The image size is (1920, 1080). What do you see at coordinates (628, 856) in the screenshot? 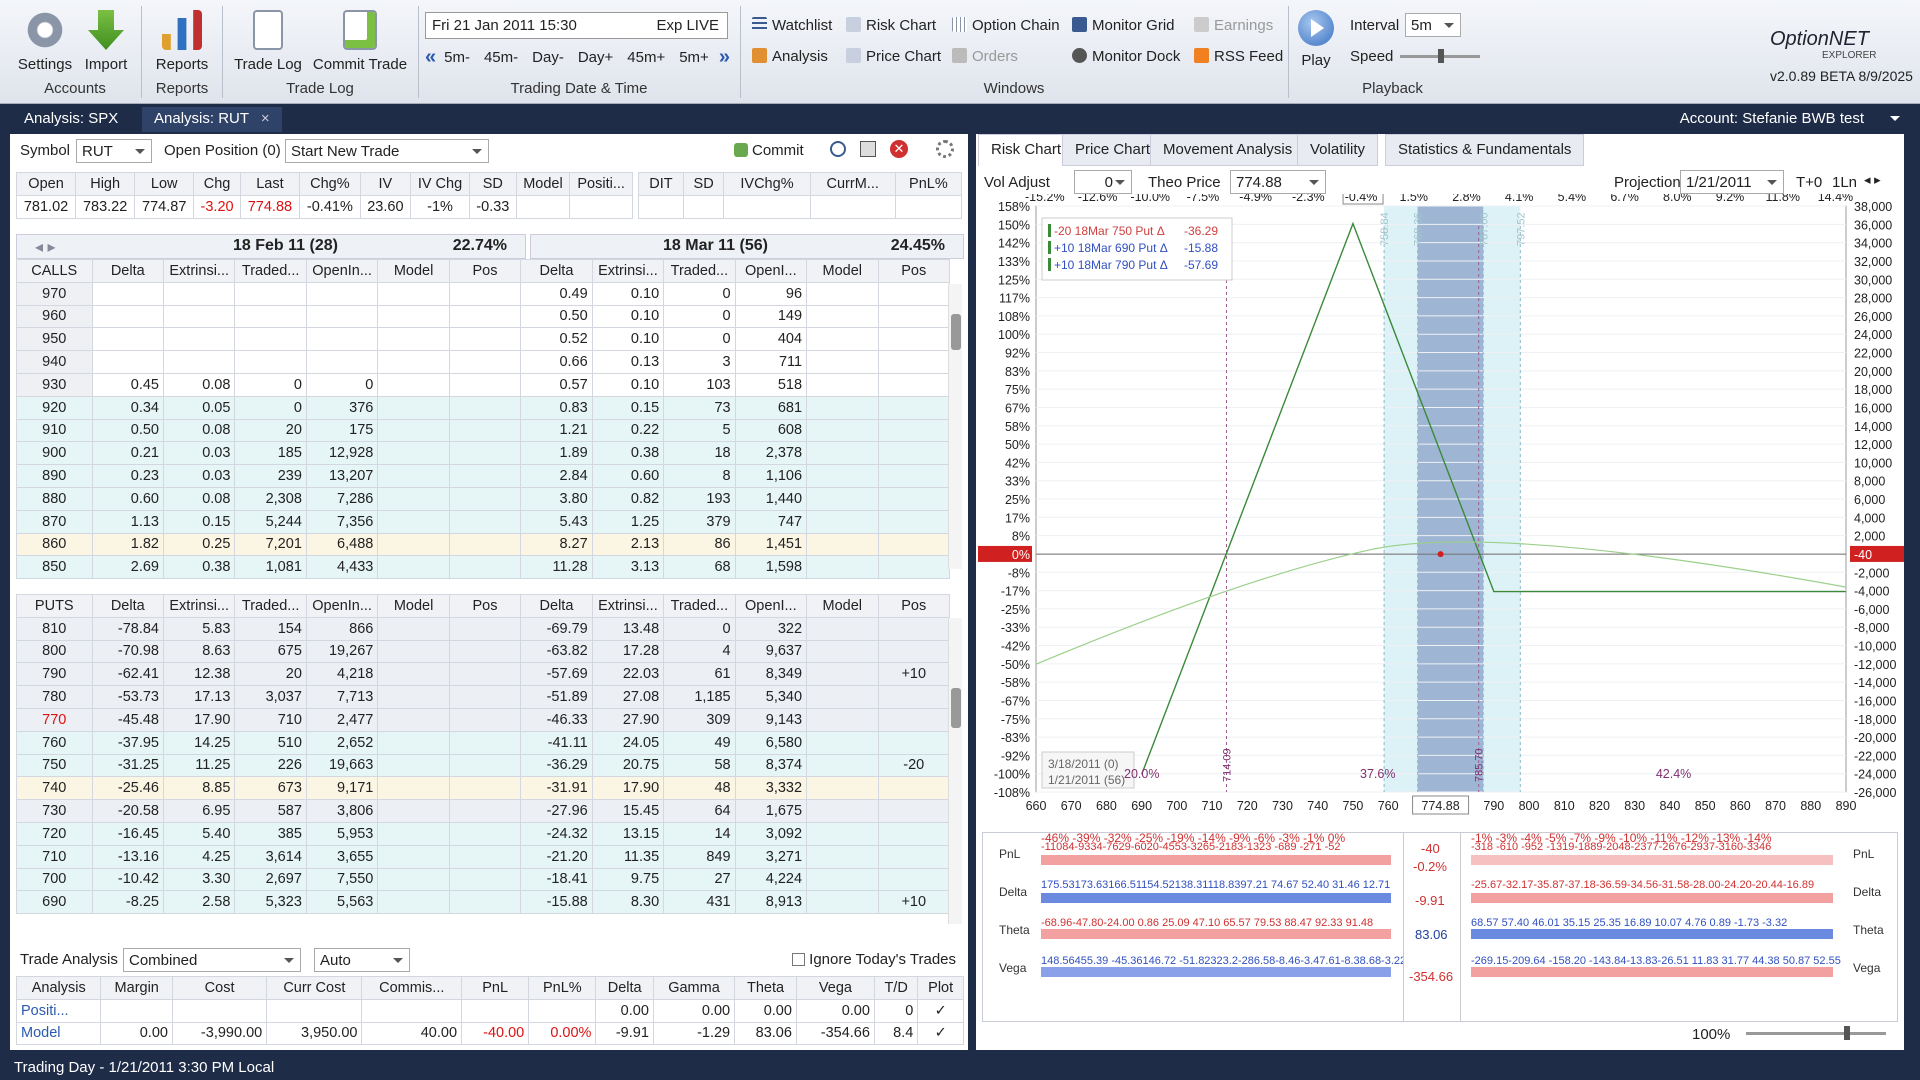
I see `option-cell: 11.35` at bounding box center [628, 856].